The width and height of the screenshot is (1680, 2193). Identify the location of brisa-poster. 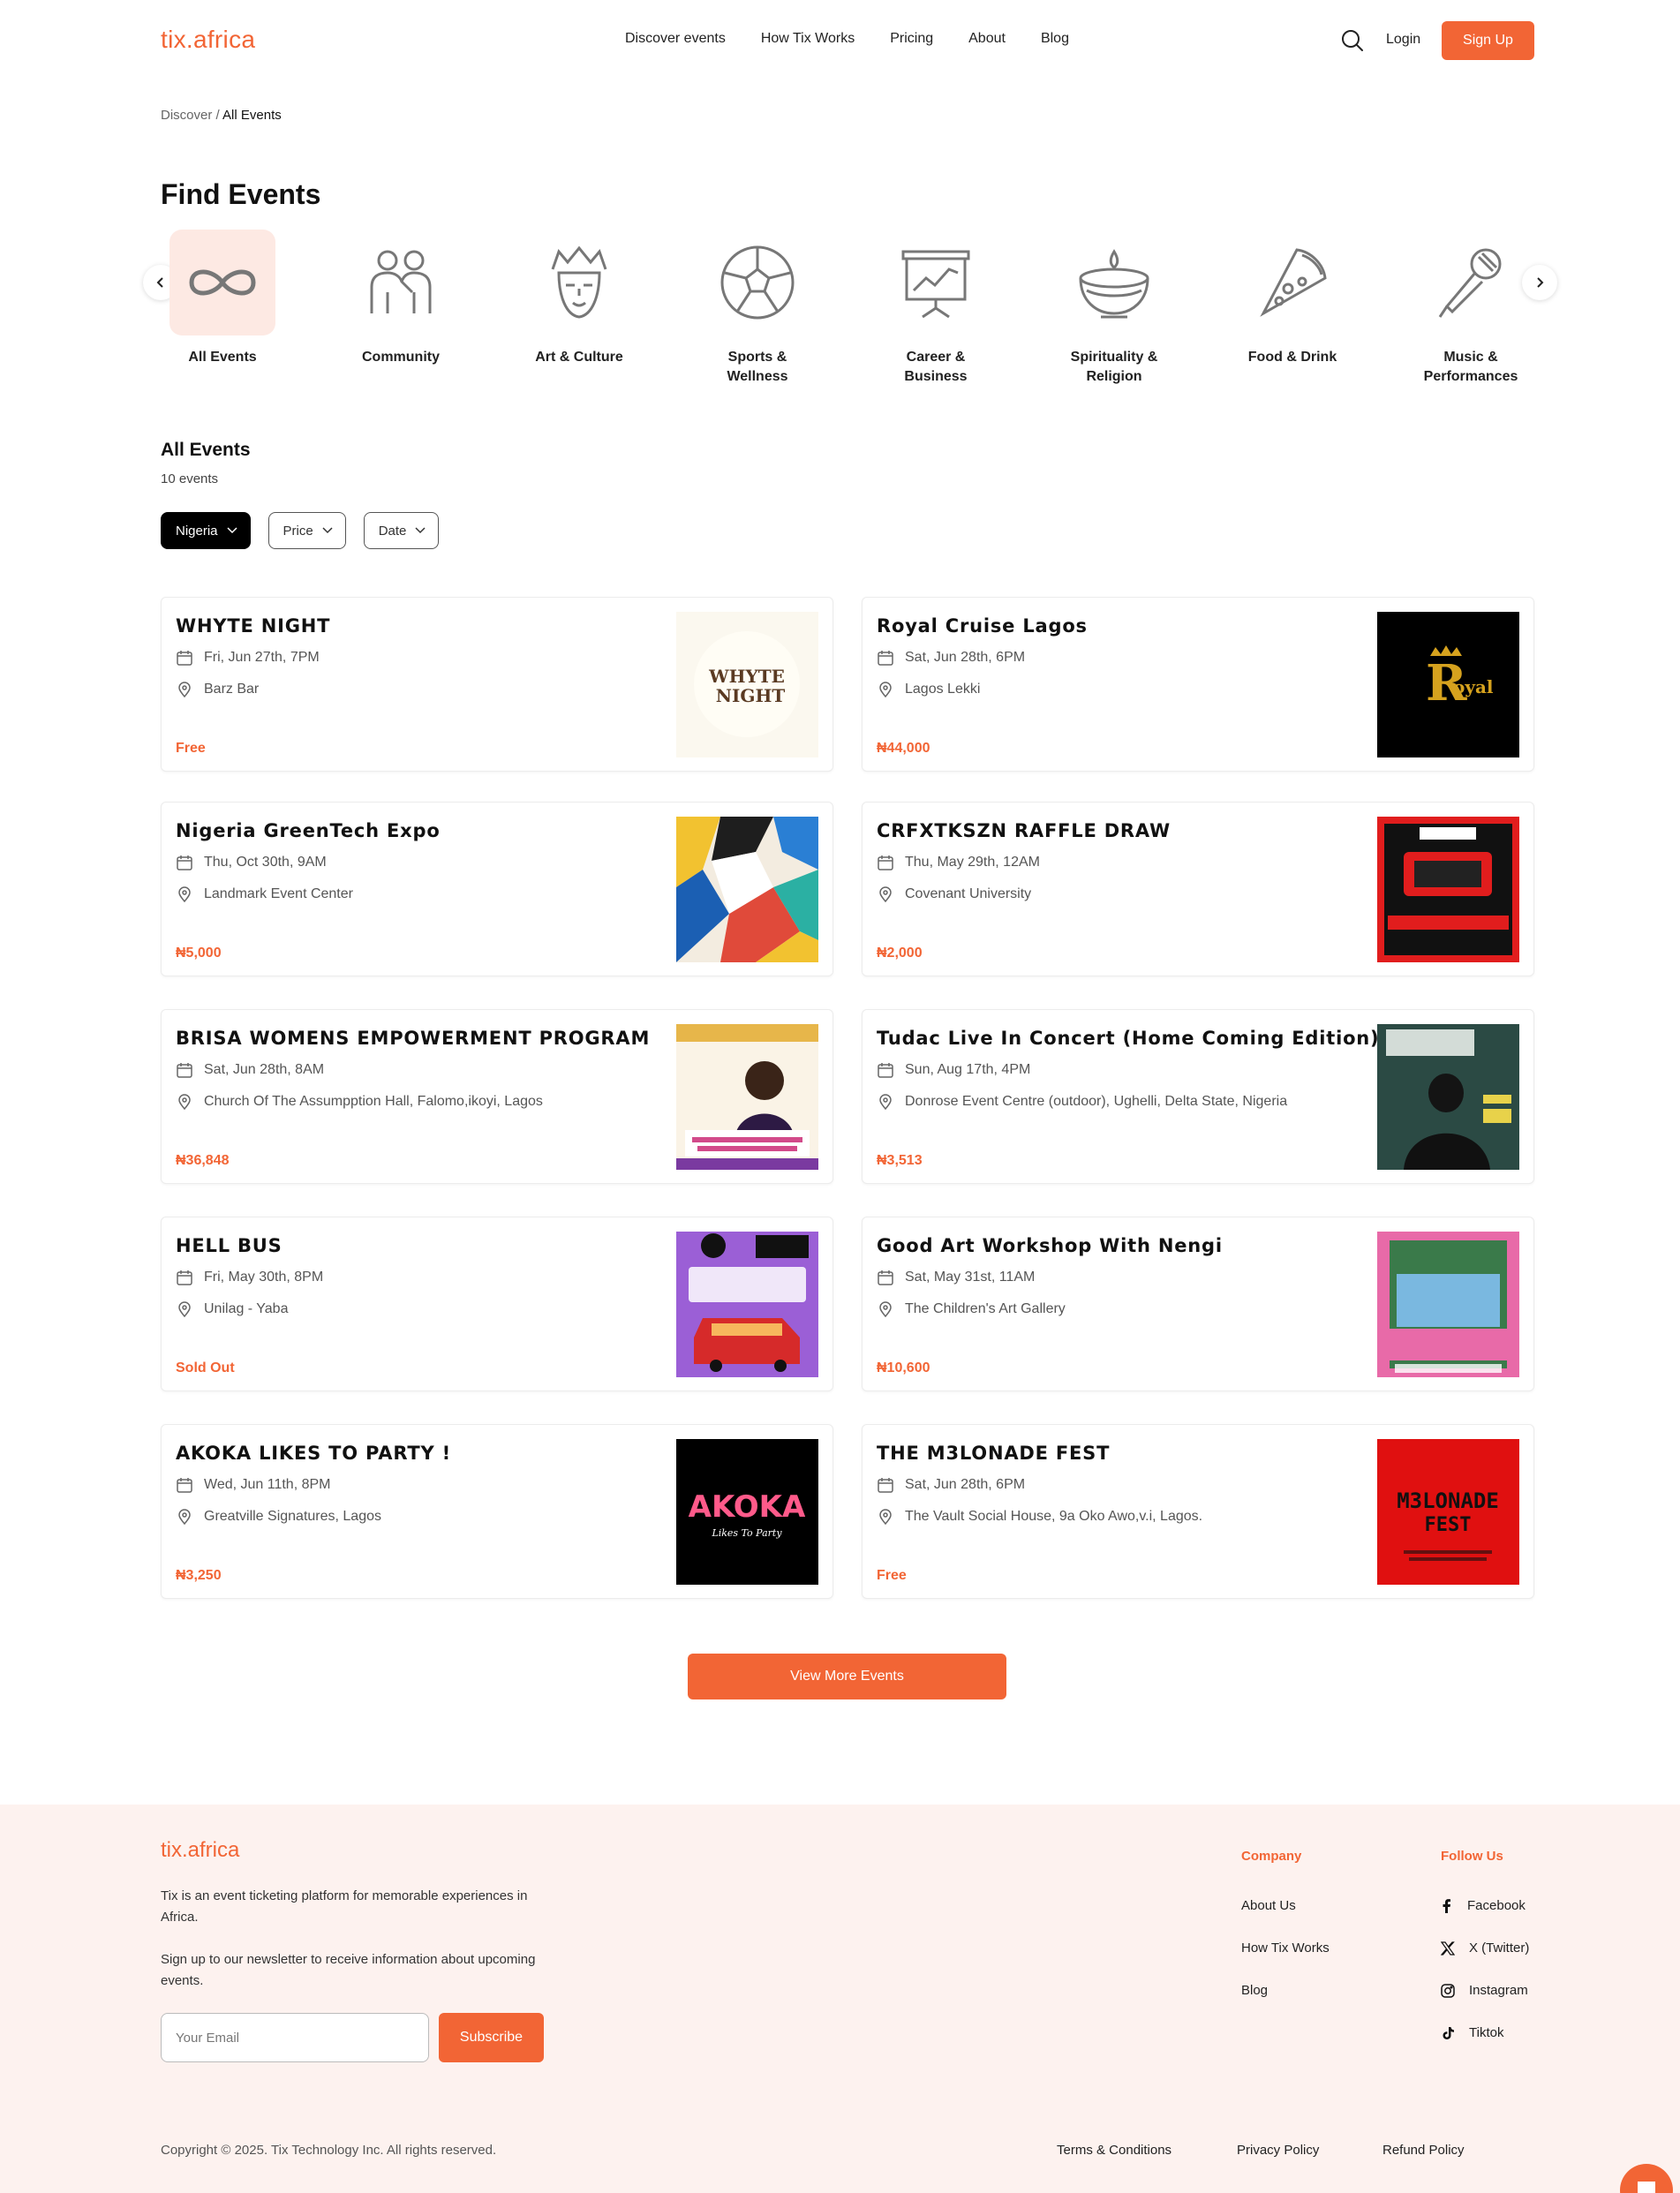
(747, 1097).